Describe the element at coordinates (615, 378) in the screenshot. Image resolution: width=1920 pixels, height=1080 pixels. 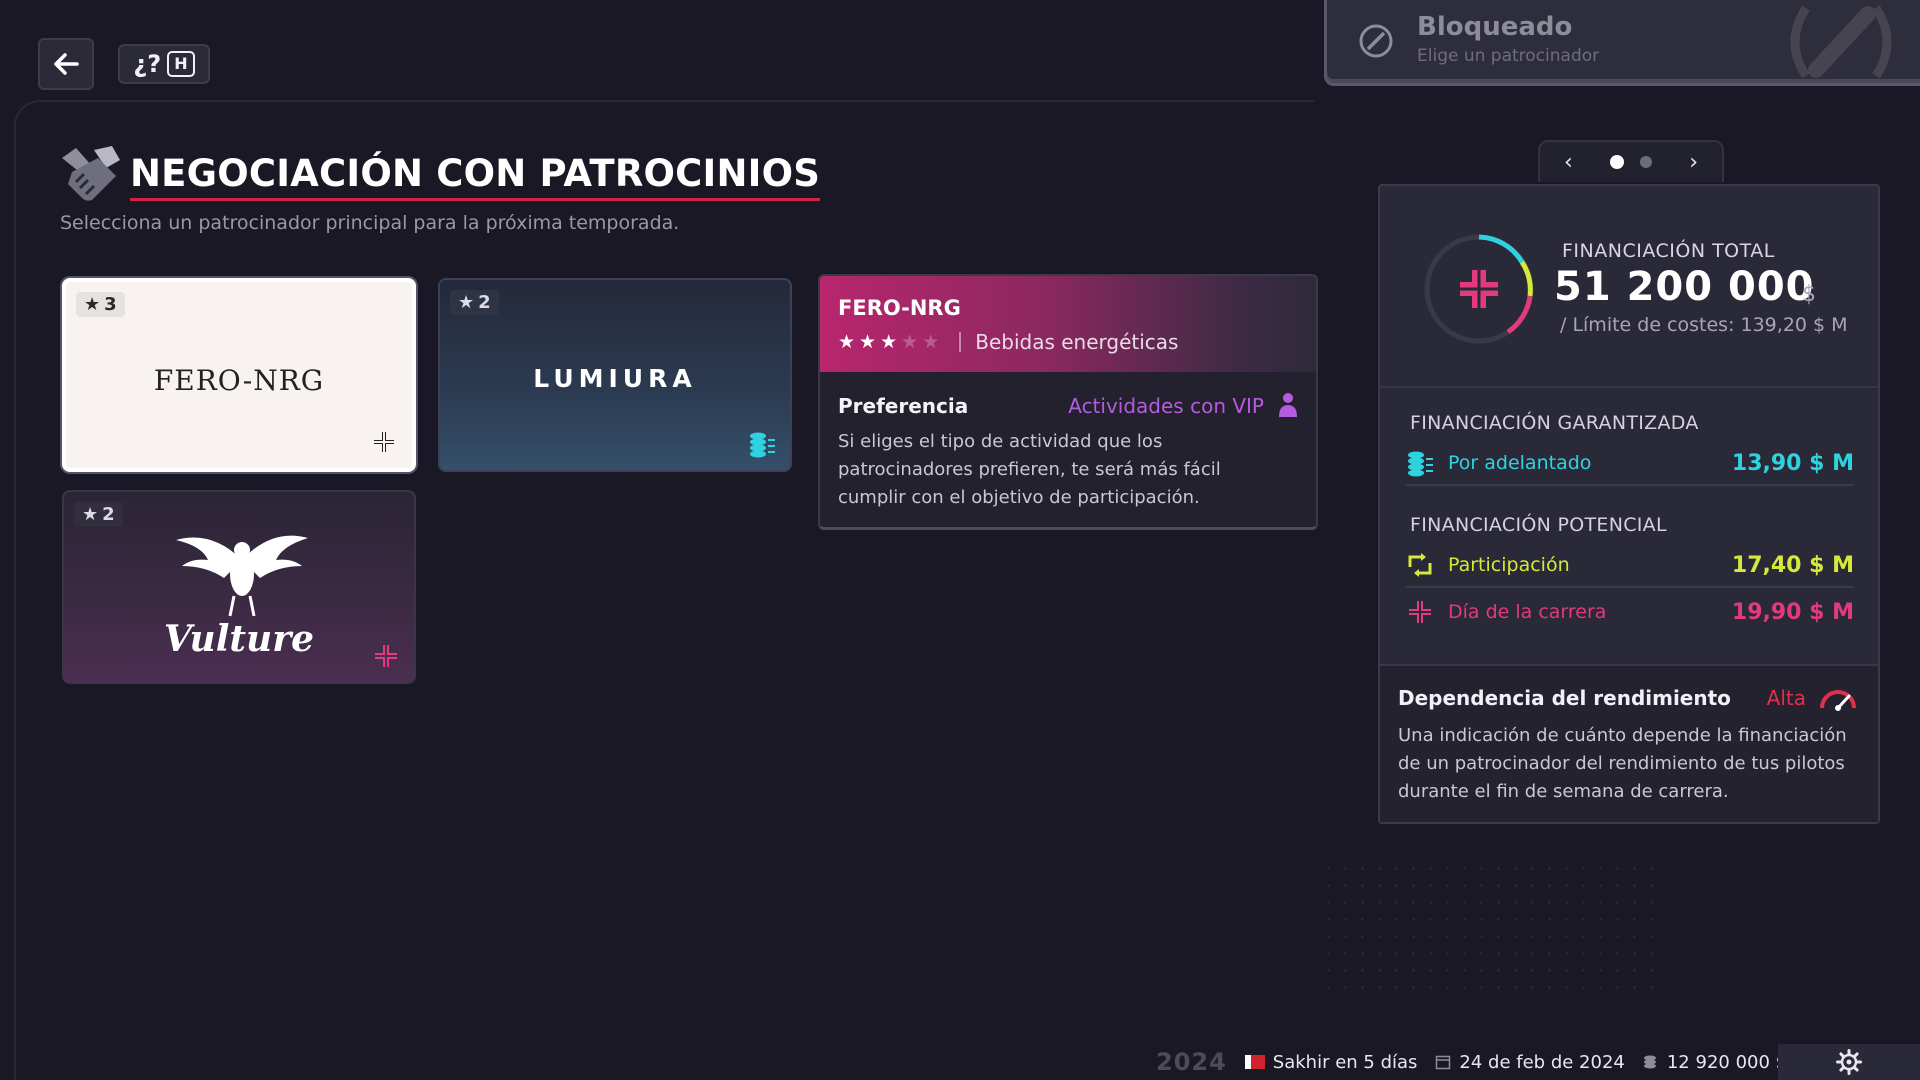
I see `sponsor-logo: LUMIURA` at that location.